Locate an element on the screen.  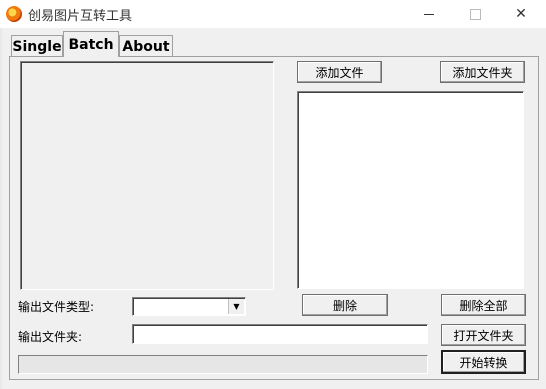
maximize-icon is located at coordinates (475, 14).